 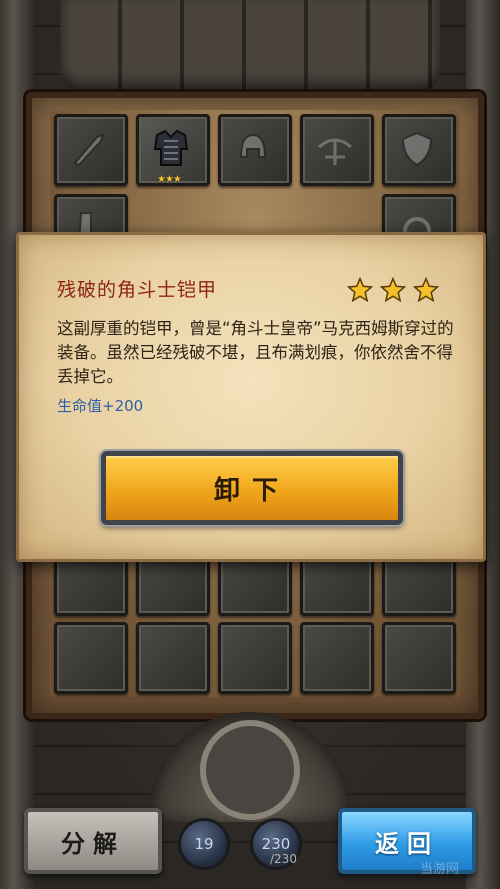 I want to click on item-name: 残破的角斗士铠甲, so click(x=137, y=290).